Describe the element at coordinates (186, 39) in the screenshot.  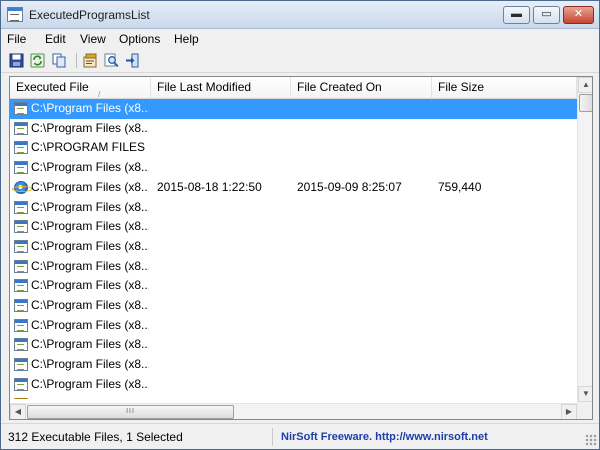
I see `menu-help: Help` at that location.